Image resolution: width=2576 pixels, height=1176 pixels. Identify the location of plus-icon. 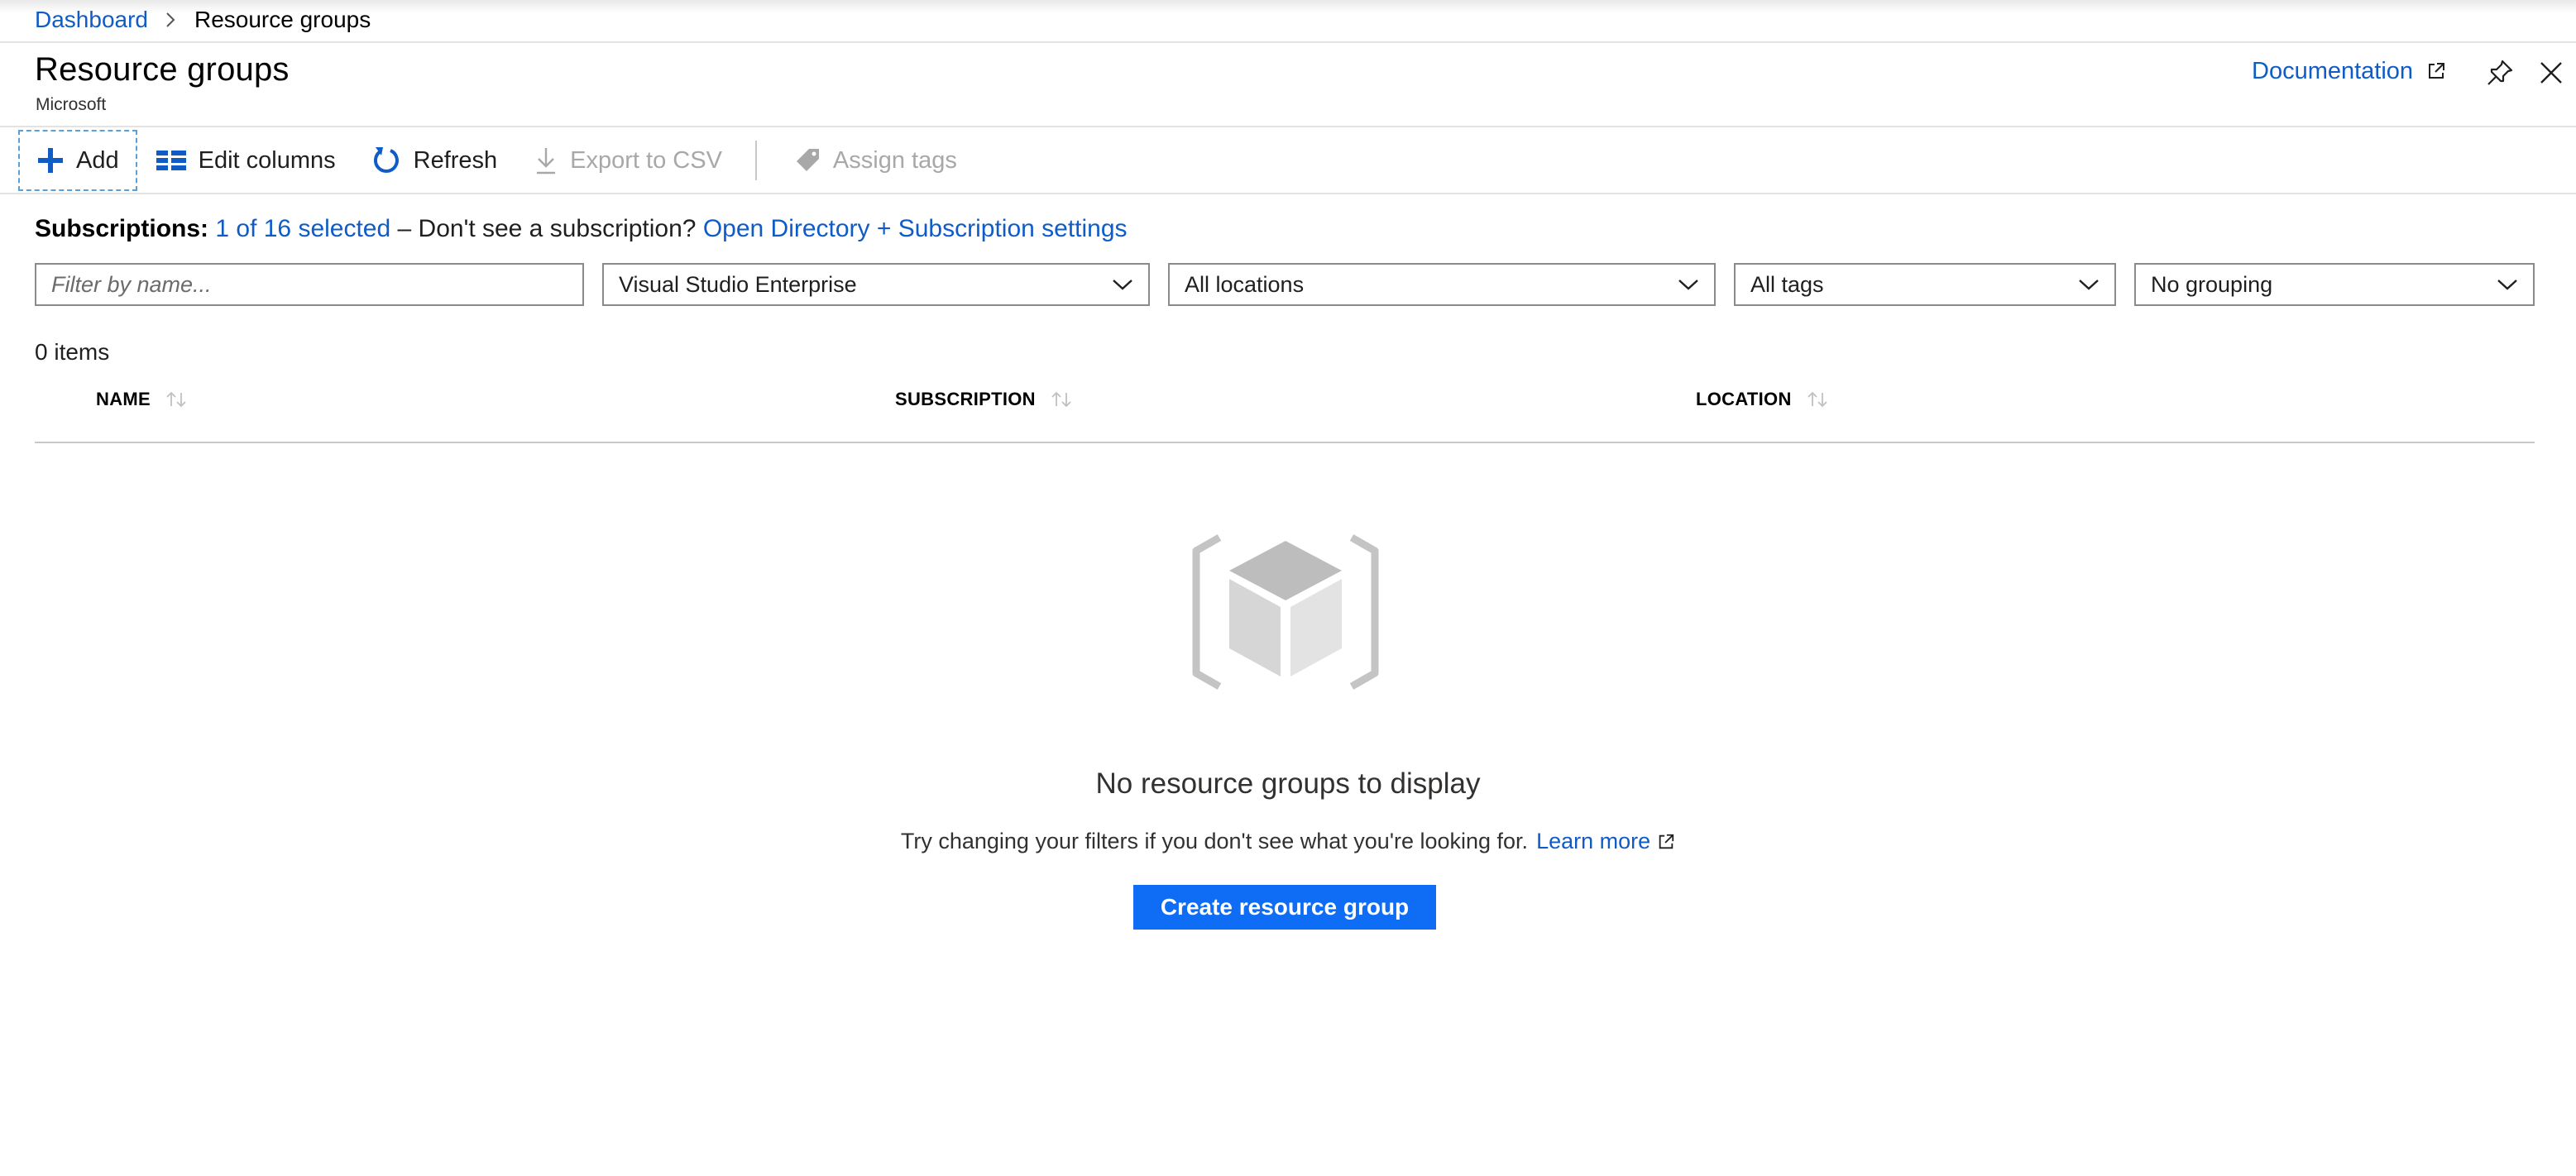
(51, 160).